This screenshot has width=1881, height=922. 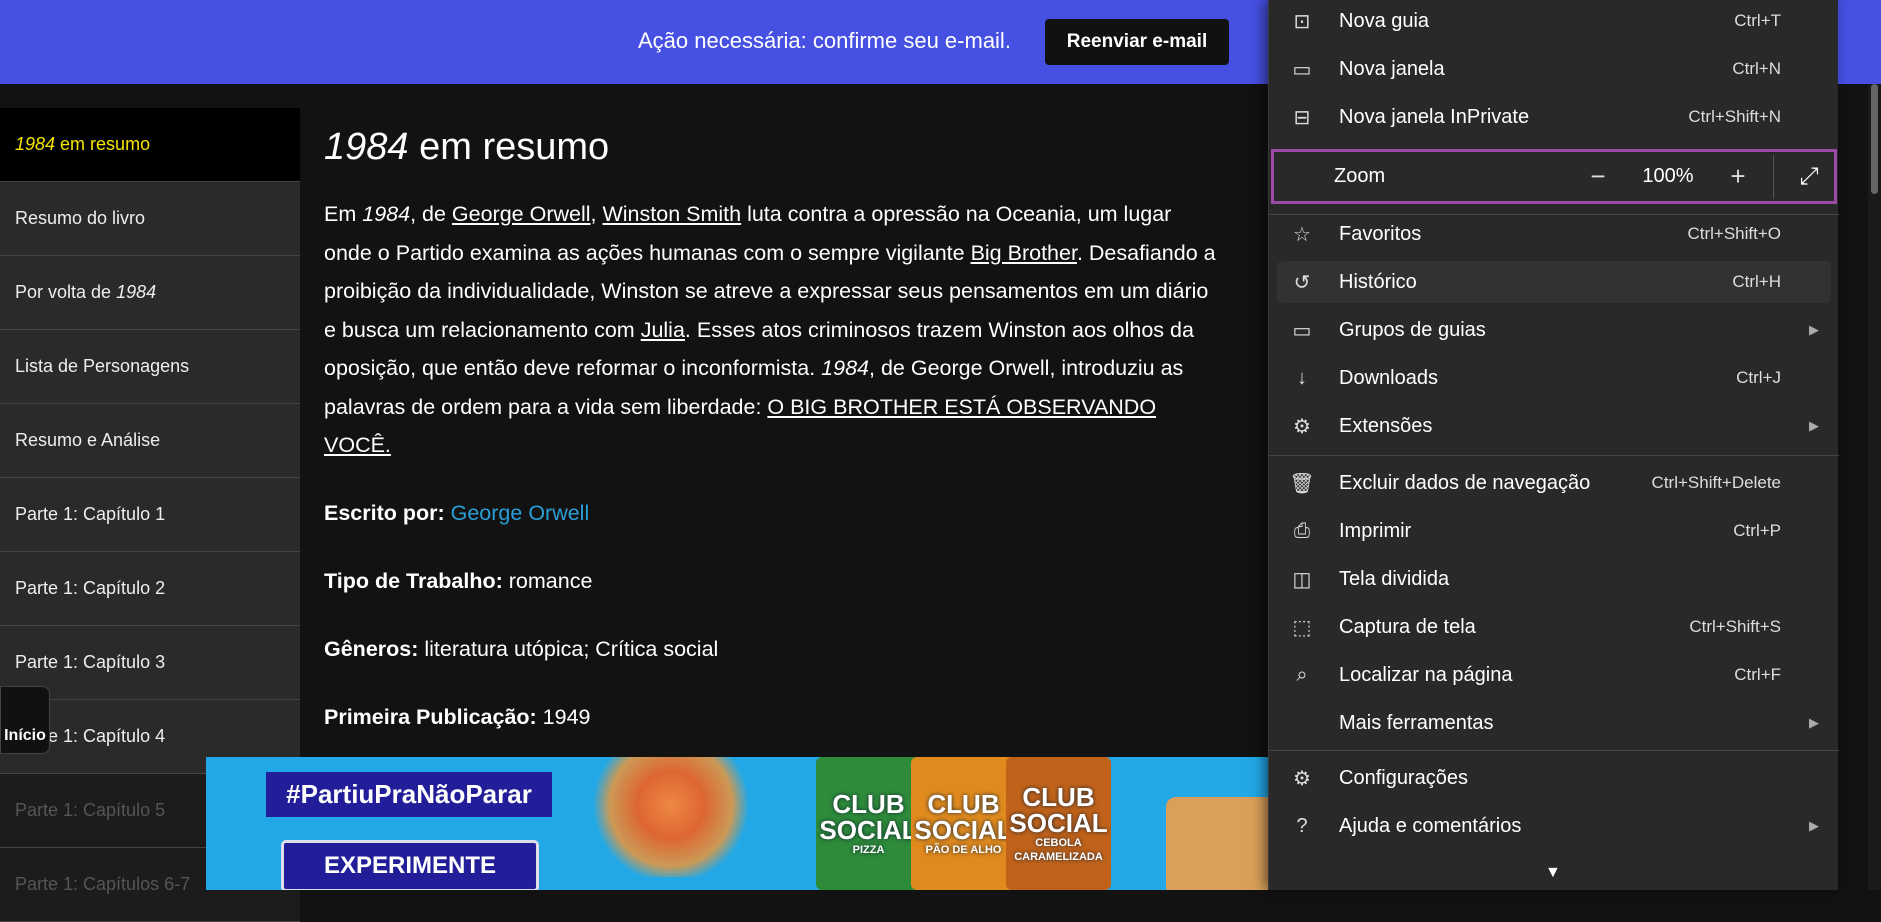 I want to click on sidebar-item-analysis: Resumo e Análise, so click(x=150, y=441).